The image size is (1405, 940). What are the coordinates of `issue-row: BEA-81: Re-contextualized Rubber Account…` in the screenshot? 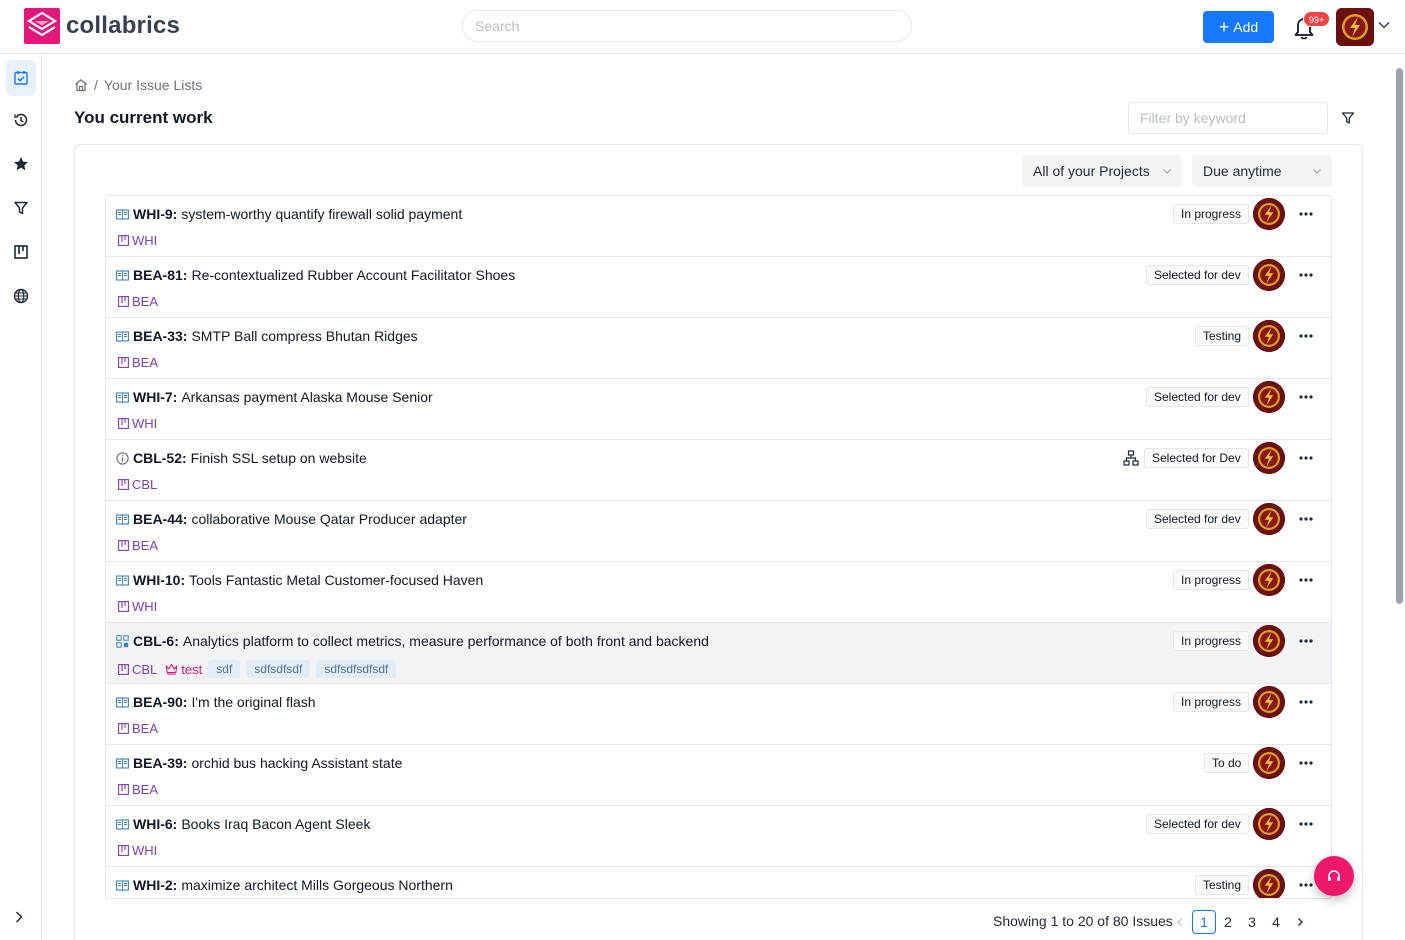 It's located at (718, 287).